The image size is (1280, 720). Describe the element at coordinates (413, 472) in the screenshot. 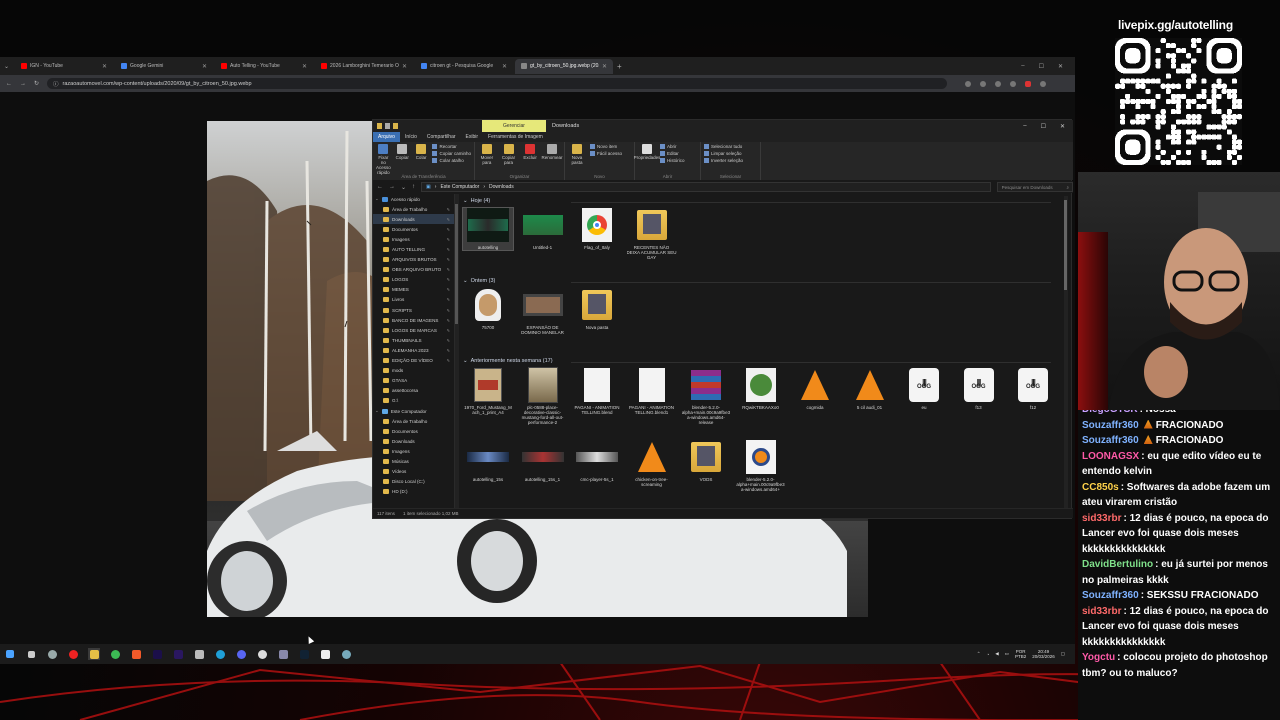

I see `sidebar-item: Vídeos` at that location.